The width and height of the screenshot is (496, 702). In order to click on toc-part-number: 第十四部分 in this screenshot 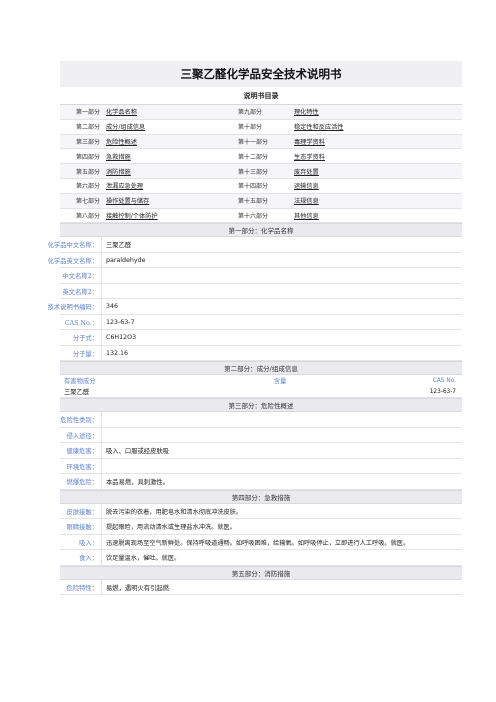, I will do `click(253, 187)`.